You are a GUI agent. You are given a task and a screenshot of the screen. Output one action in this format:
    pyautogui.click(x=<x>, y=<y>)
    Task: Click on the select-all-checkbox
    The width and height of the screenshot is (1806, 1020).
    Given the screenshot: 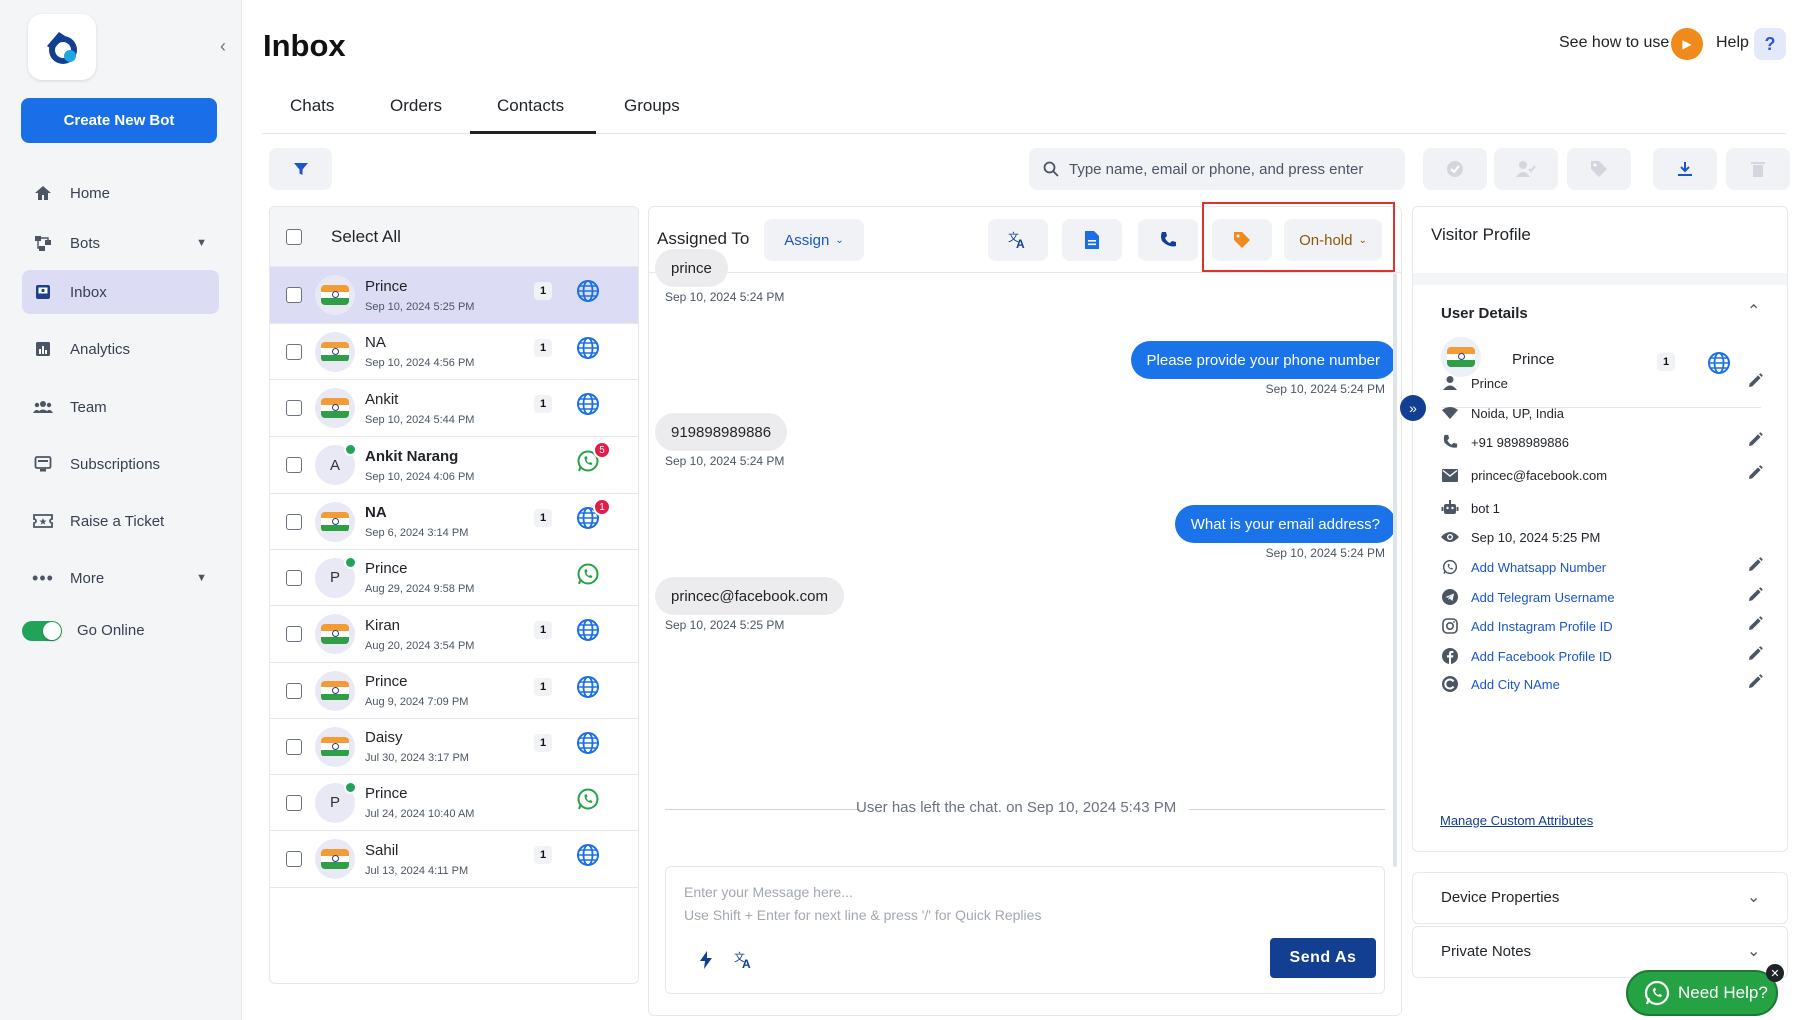 What is the action you would take?
    pyautogui.click(x=294, y=236)
    